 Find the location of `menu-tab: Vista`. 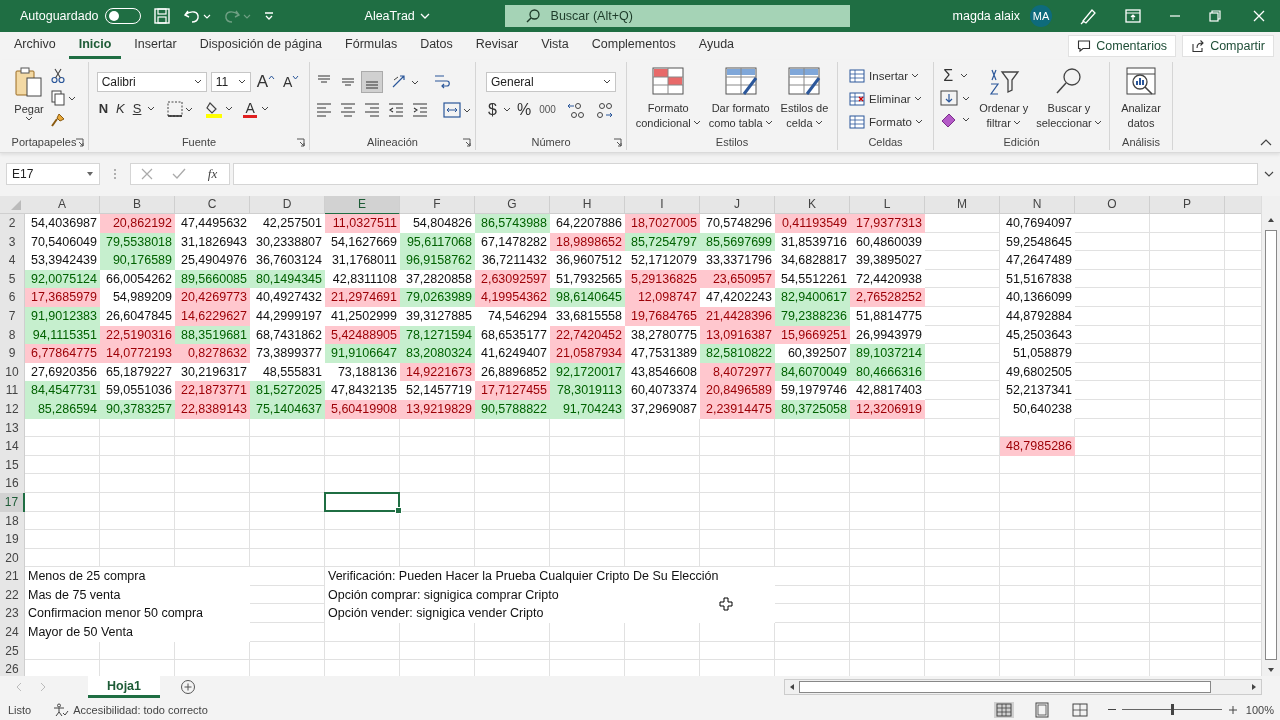

menu-tab: Vista is located at coordinates (555, 46).